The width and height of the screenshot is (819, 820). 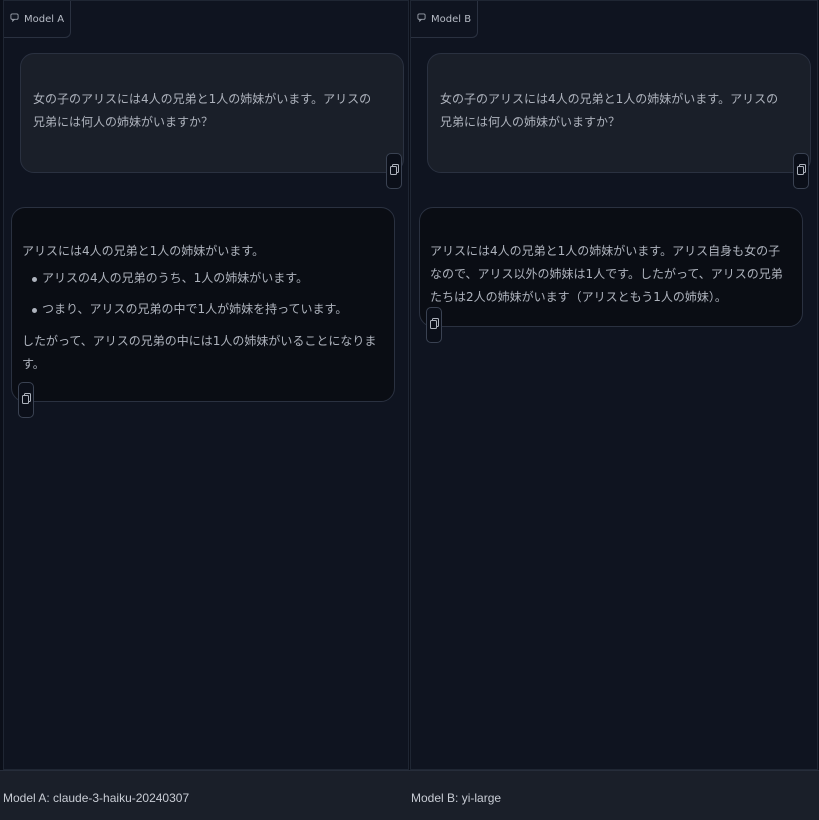 I want to click on response-conclusion: したがって、アリスの兄弟の中には1人の姉妹がいることになります。, so click(x=199, y=352).